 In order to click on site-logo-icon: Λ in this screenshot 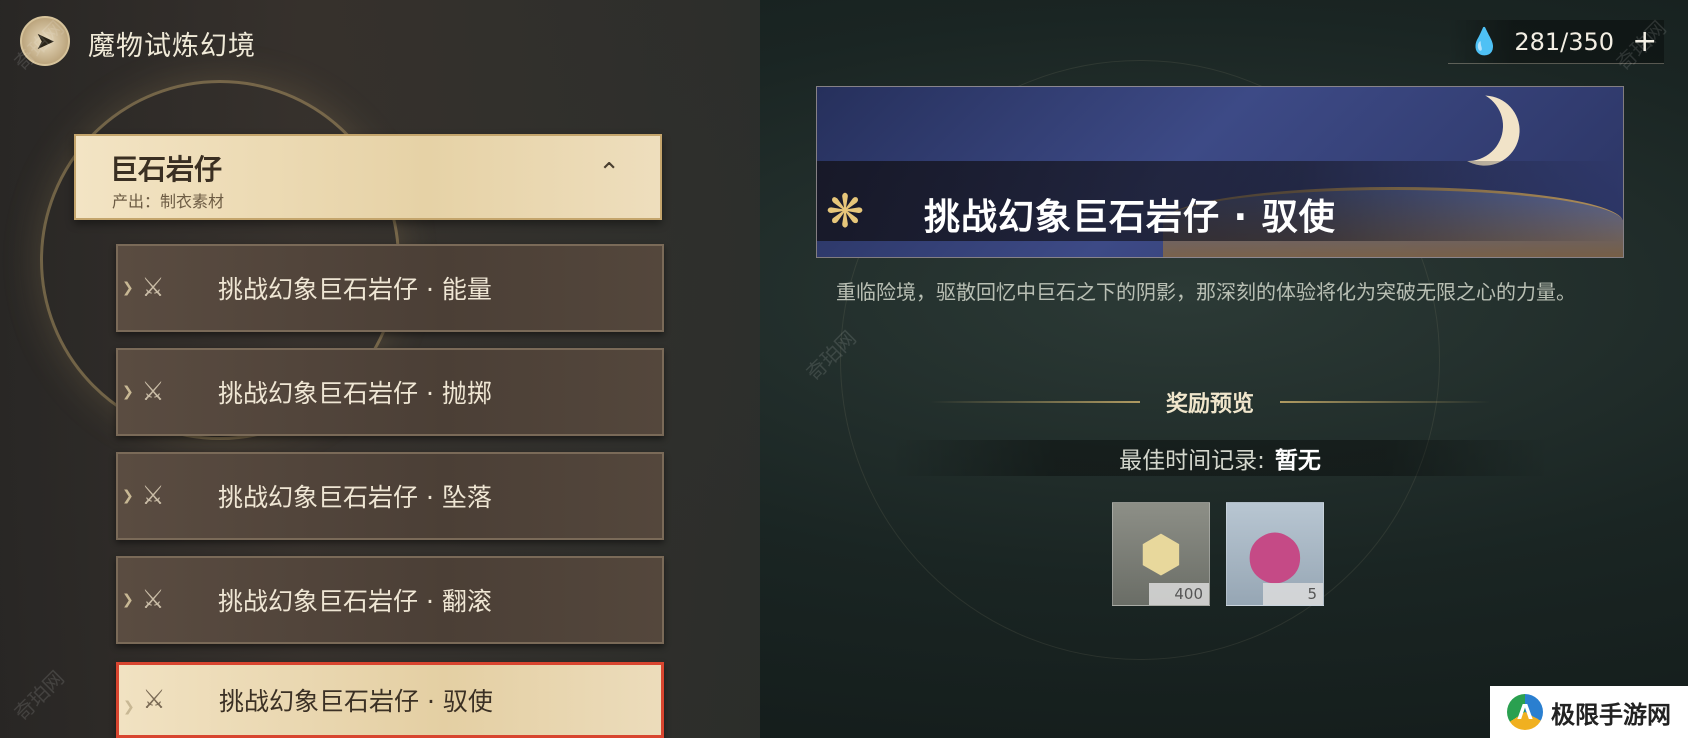, I will do `click(1525, 712)`.